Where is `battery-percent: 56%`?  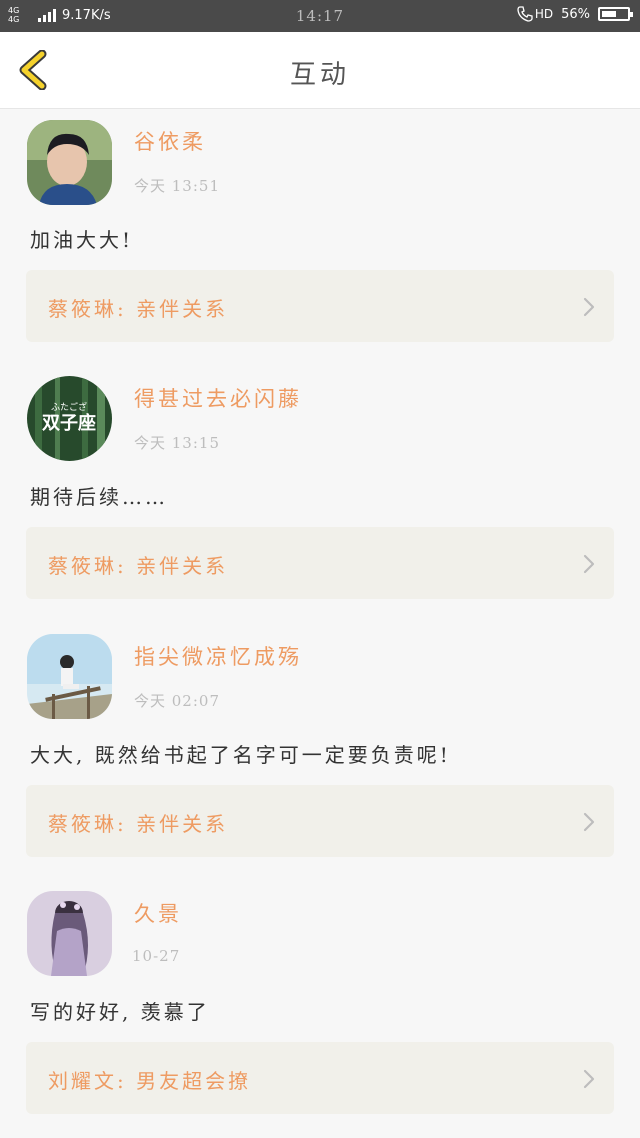 battery-percent: 56% is located at coordinates (575, 14).